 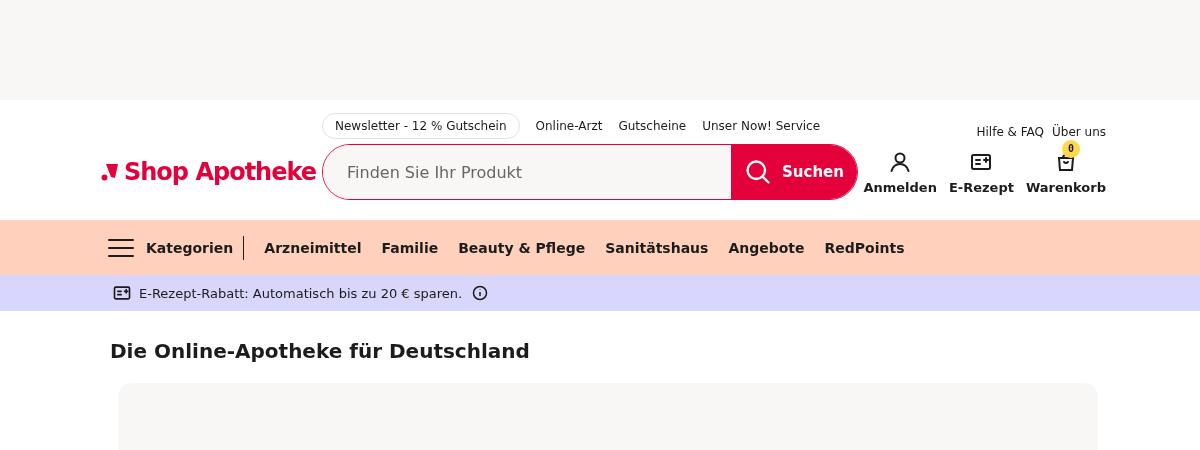 What do you see at coordinates (121, 247) in the screenshot?
I see `menu-icon` at bounding box center [121, 247].